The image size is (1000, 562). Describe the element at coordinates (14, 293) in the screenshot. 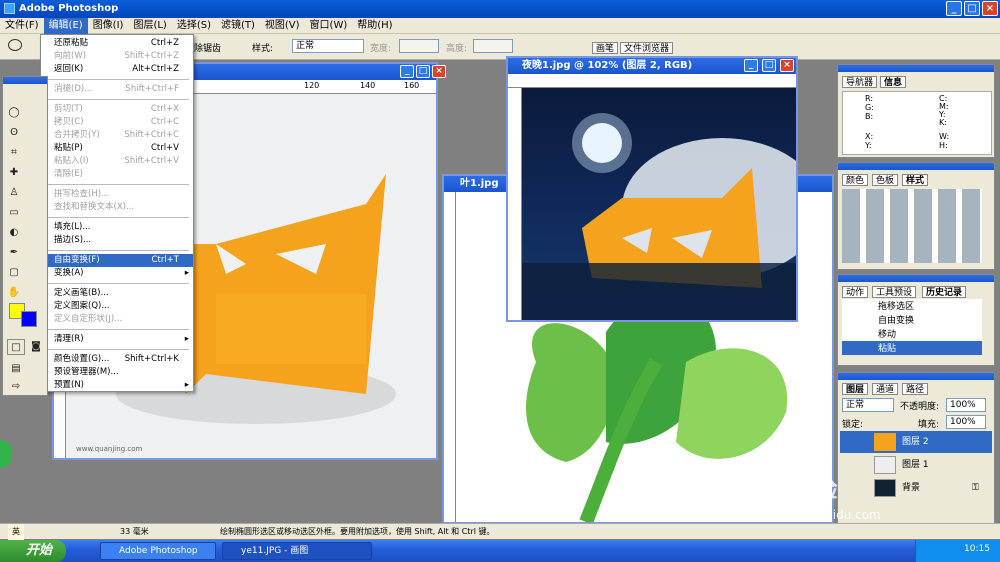

I see `hand-tool-icon: ✋` at that location.